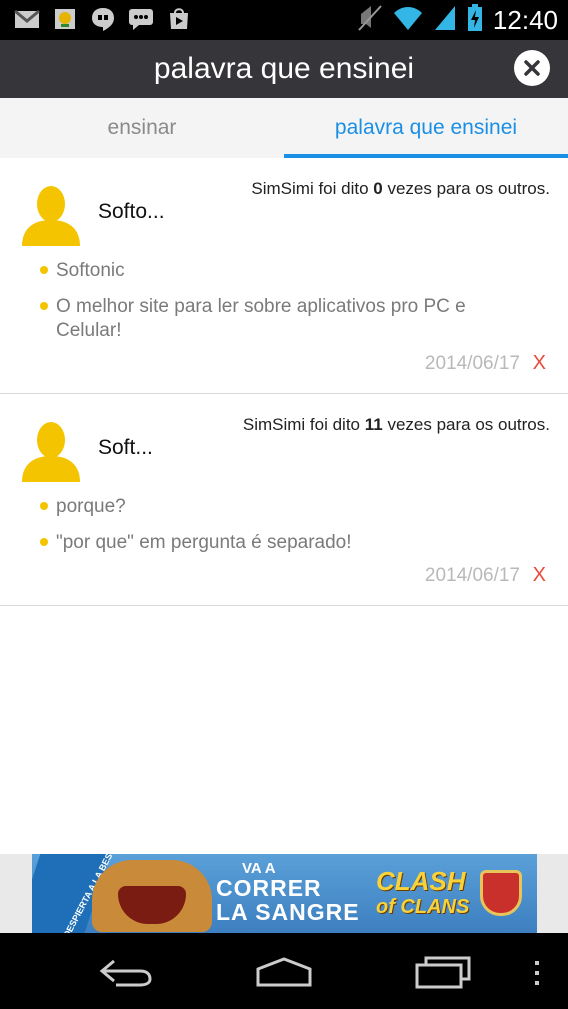  Describe the element at coordinates (90, 270) in the screenshot. I see `taught-word: Softonic` at that location.